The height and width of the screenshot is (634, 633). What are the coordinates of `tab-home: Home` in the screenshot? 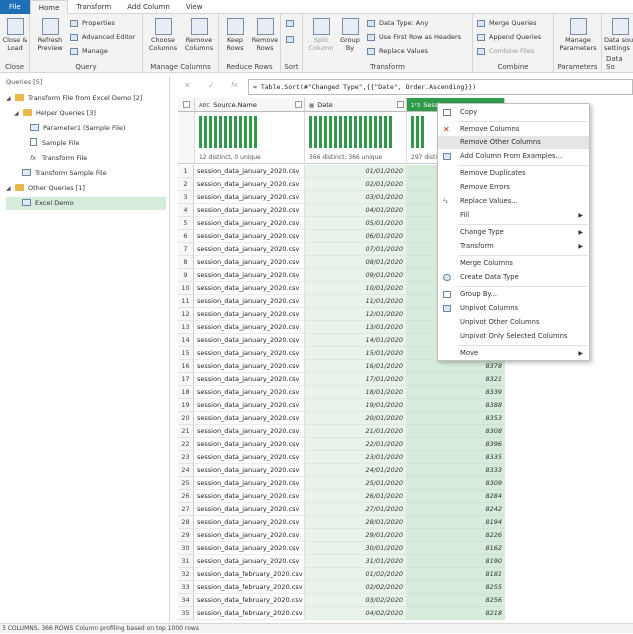 It's located at (49, 7).